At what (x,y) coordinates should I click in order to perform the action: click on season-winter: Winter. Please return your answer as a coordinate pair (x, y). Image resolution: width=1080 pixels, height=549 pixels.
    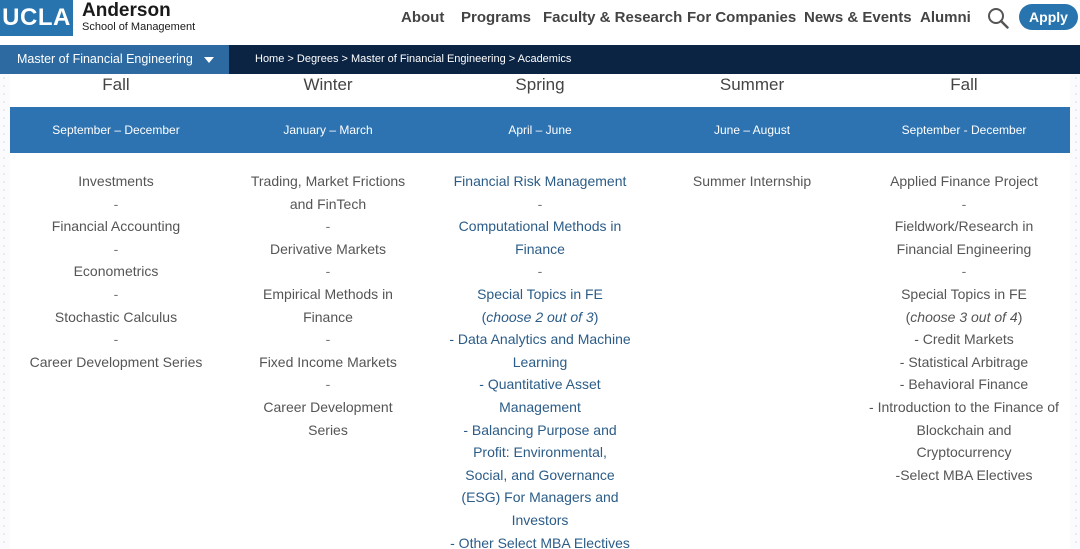
    Looking at the image, I should click on (328, 84).